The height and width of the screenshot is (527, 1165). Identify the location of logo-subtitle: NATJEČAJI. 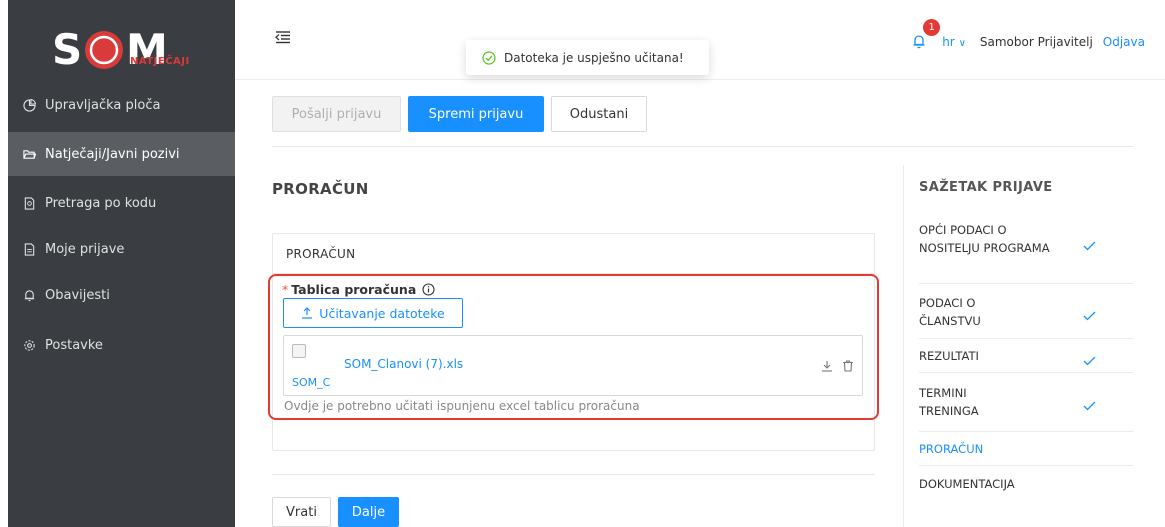
(160, 61).